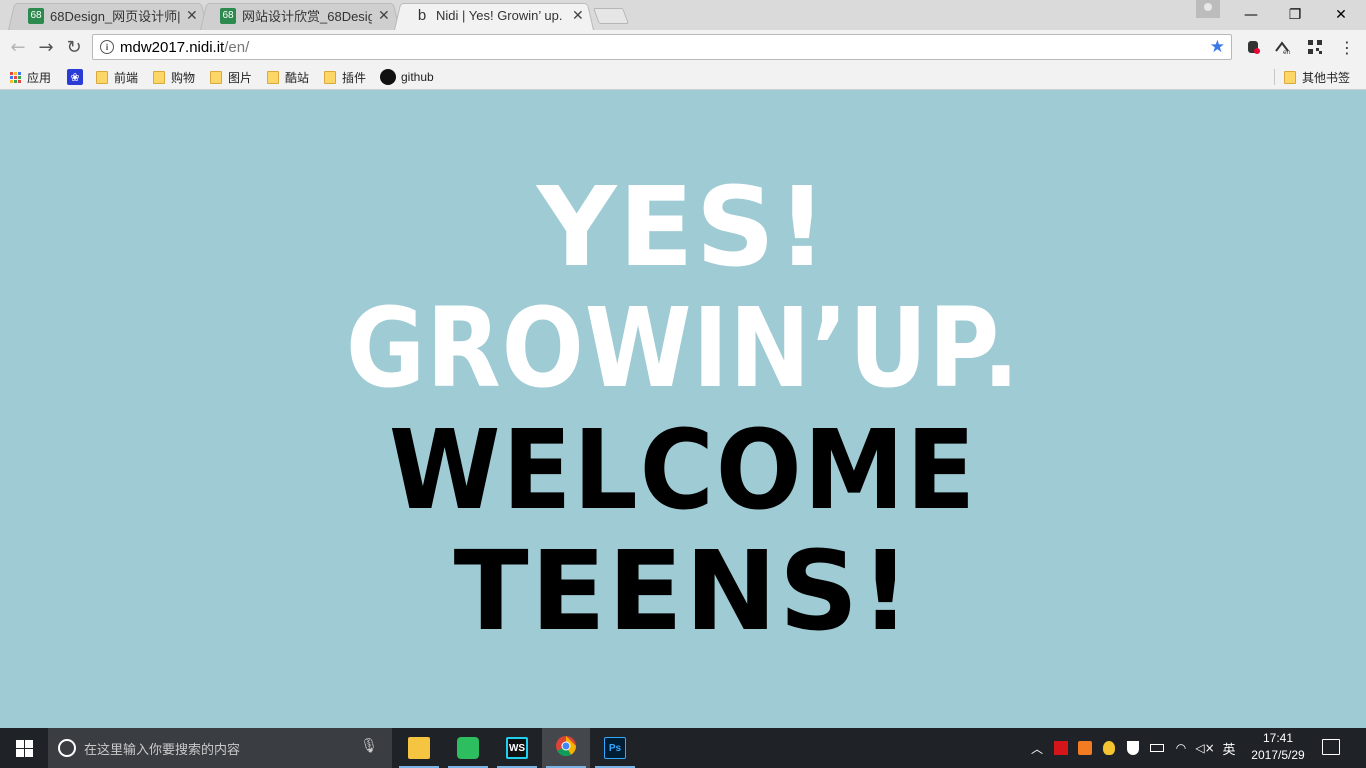 The height and width of the screenshot is (768, 1366). I want to click on evernote-icon, so click(468, 748).